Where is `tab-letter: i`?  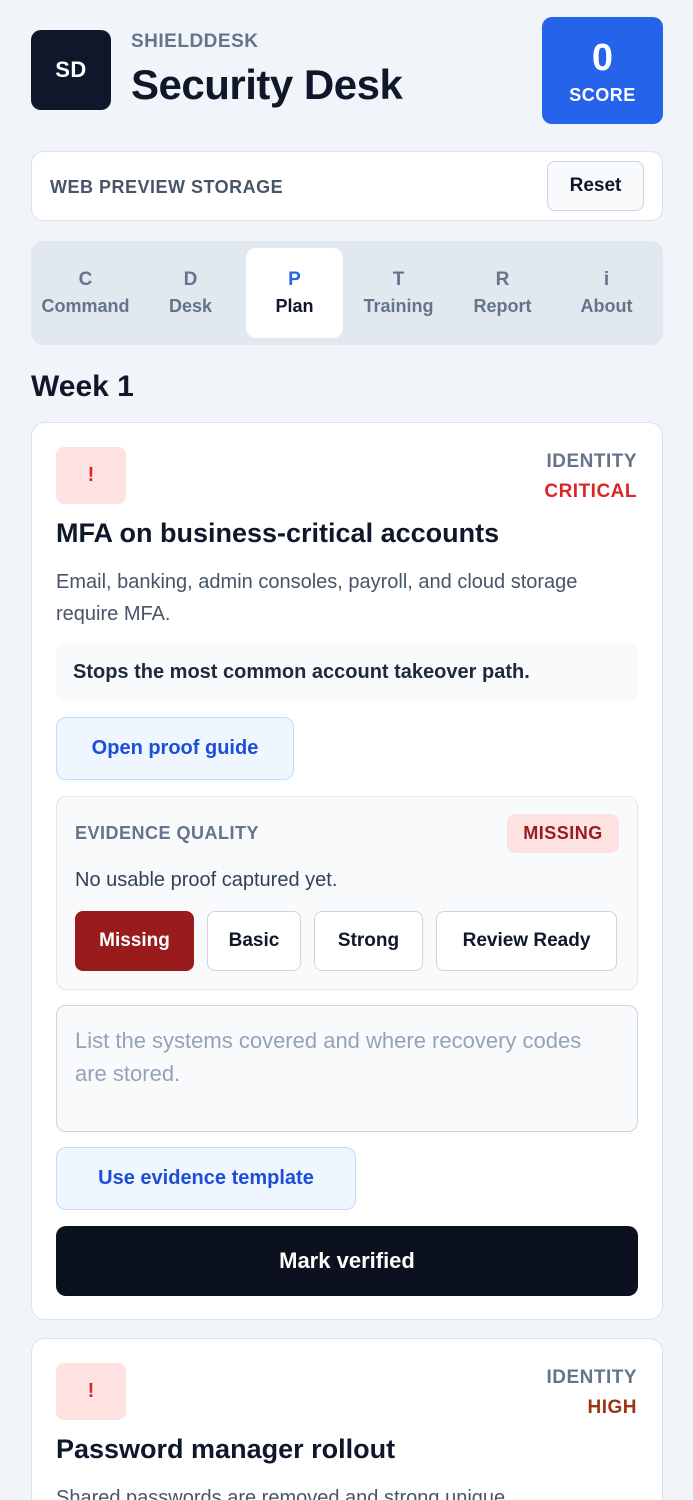 tab-letter: i is located at coordinates (606, 279).